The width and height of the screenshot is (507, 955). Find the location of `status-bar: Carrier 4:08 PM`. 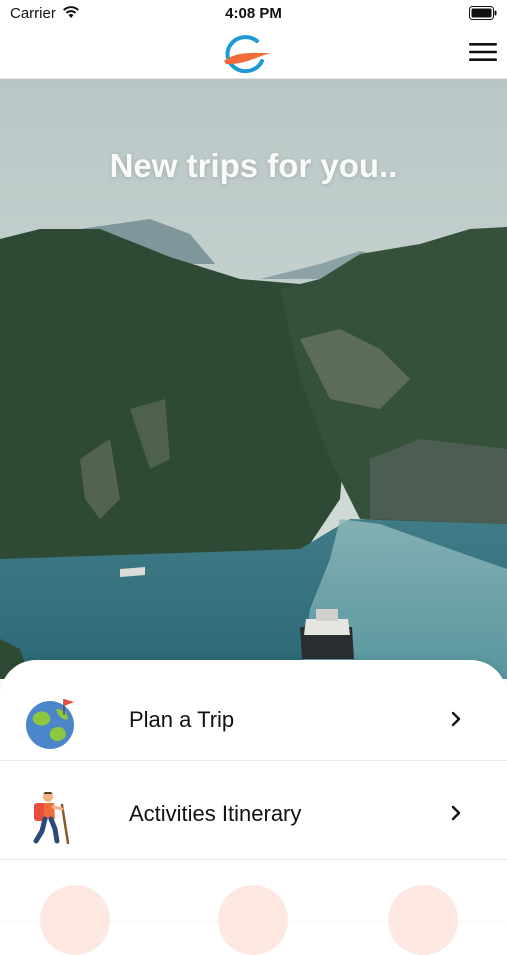

status-bar: Carrier 4:08 PM is located at coordinates (253, 14).